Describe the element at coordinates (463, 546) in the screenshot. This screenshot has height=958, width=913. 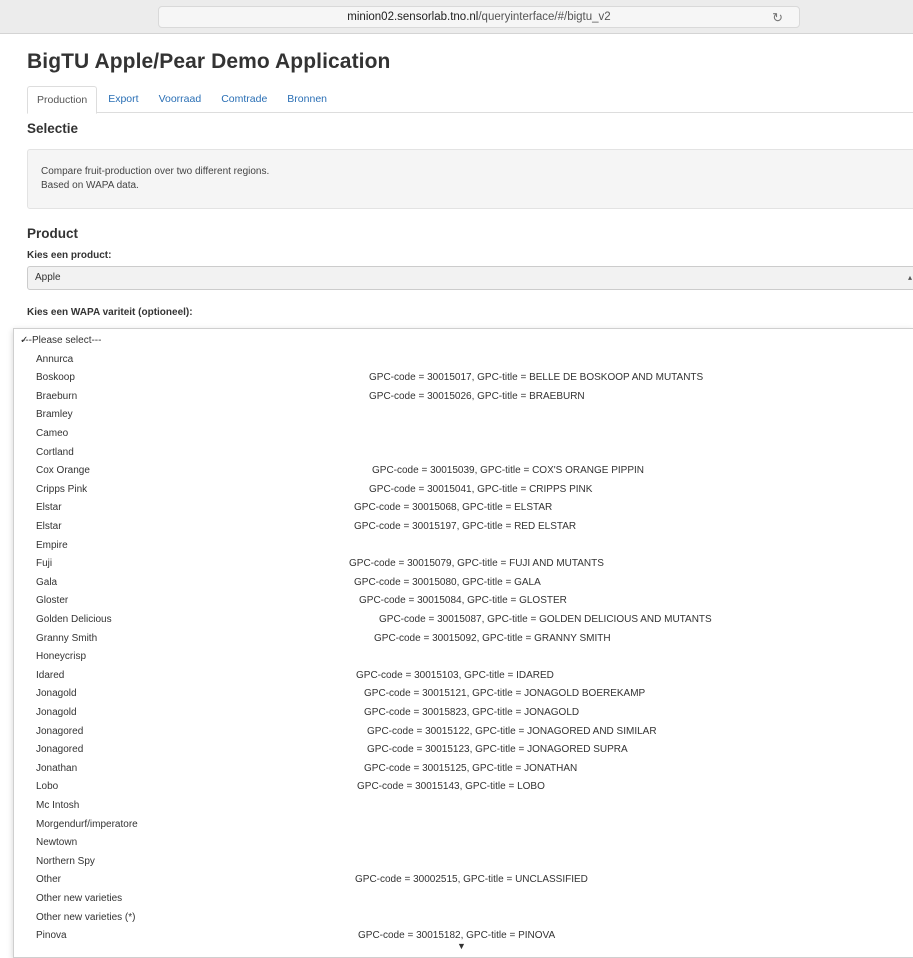
I see `dropdown-option: Empire` at that location.